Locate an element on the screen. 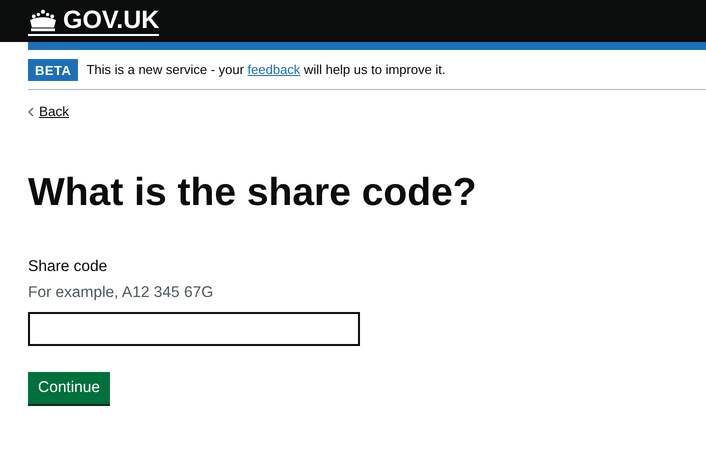 Image resolution: width=706 pixels, height=460 pixels. back-link: Back is located at coordinates (49, 111).